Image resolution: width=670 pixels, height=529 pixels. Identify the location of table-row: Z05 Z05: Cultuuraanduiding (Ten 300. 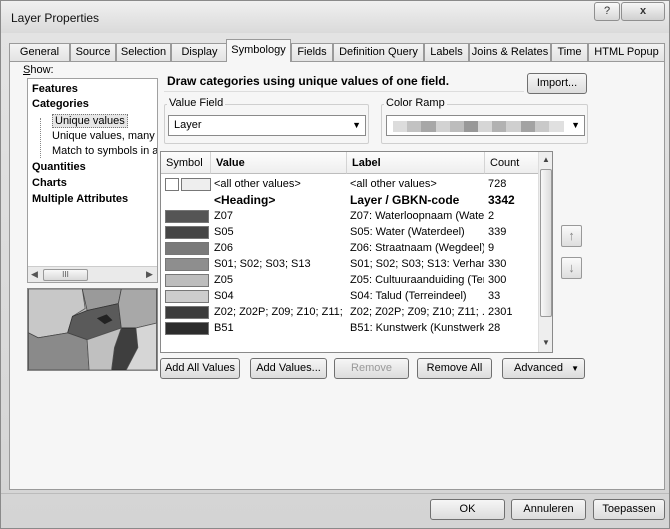
(350, 280).